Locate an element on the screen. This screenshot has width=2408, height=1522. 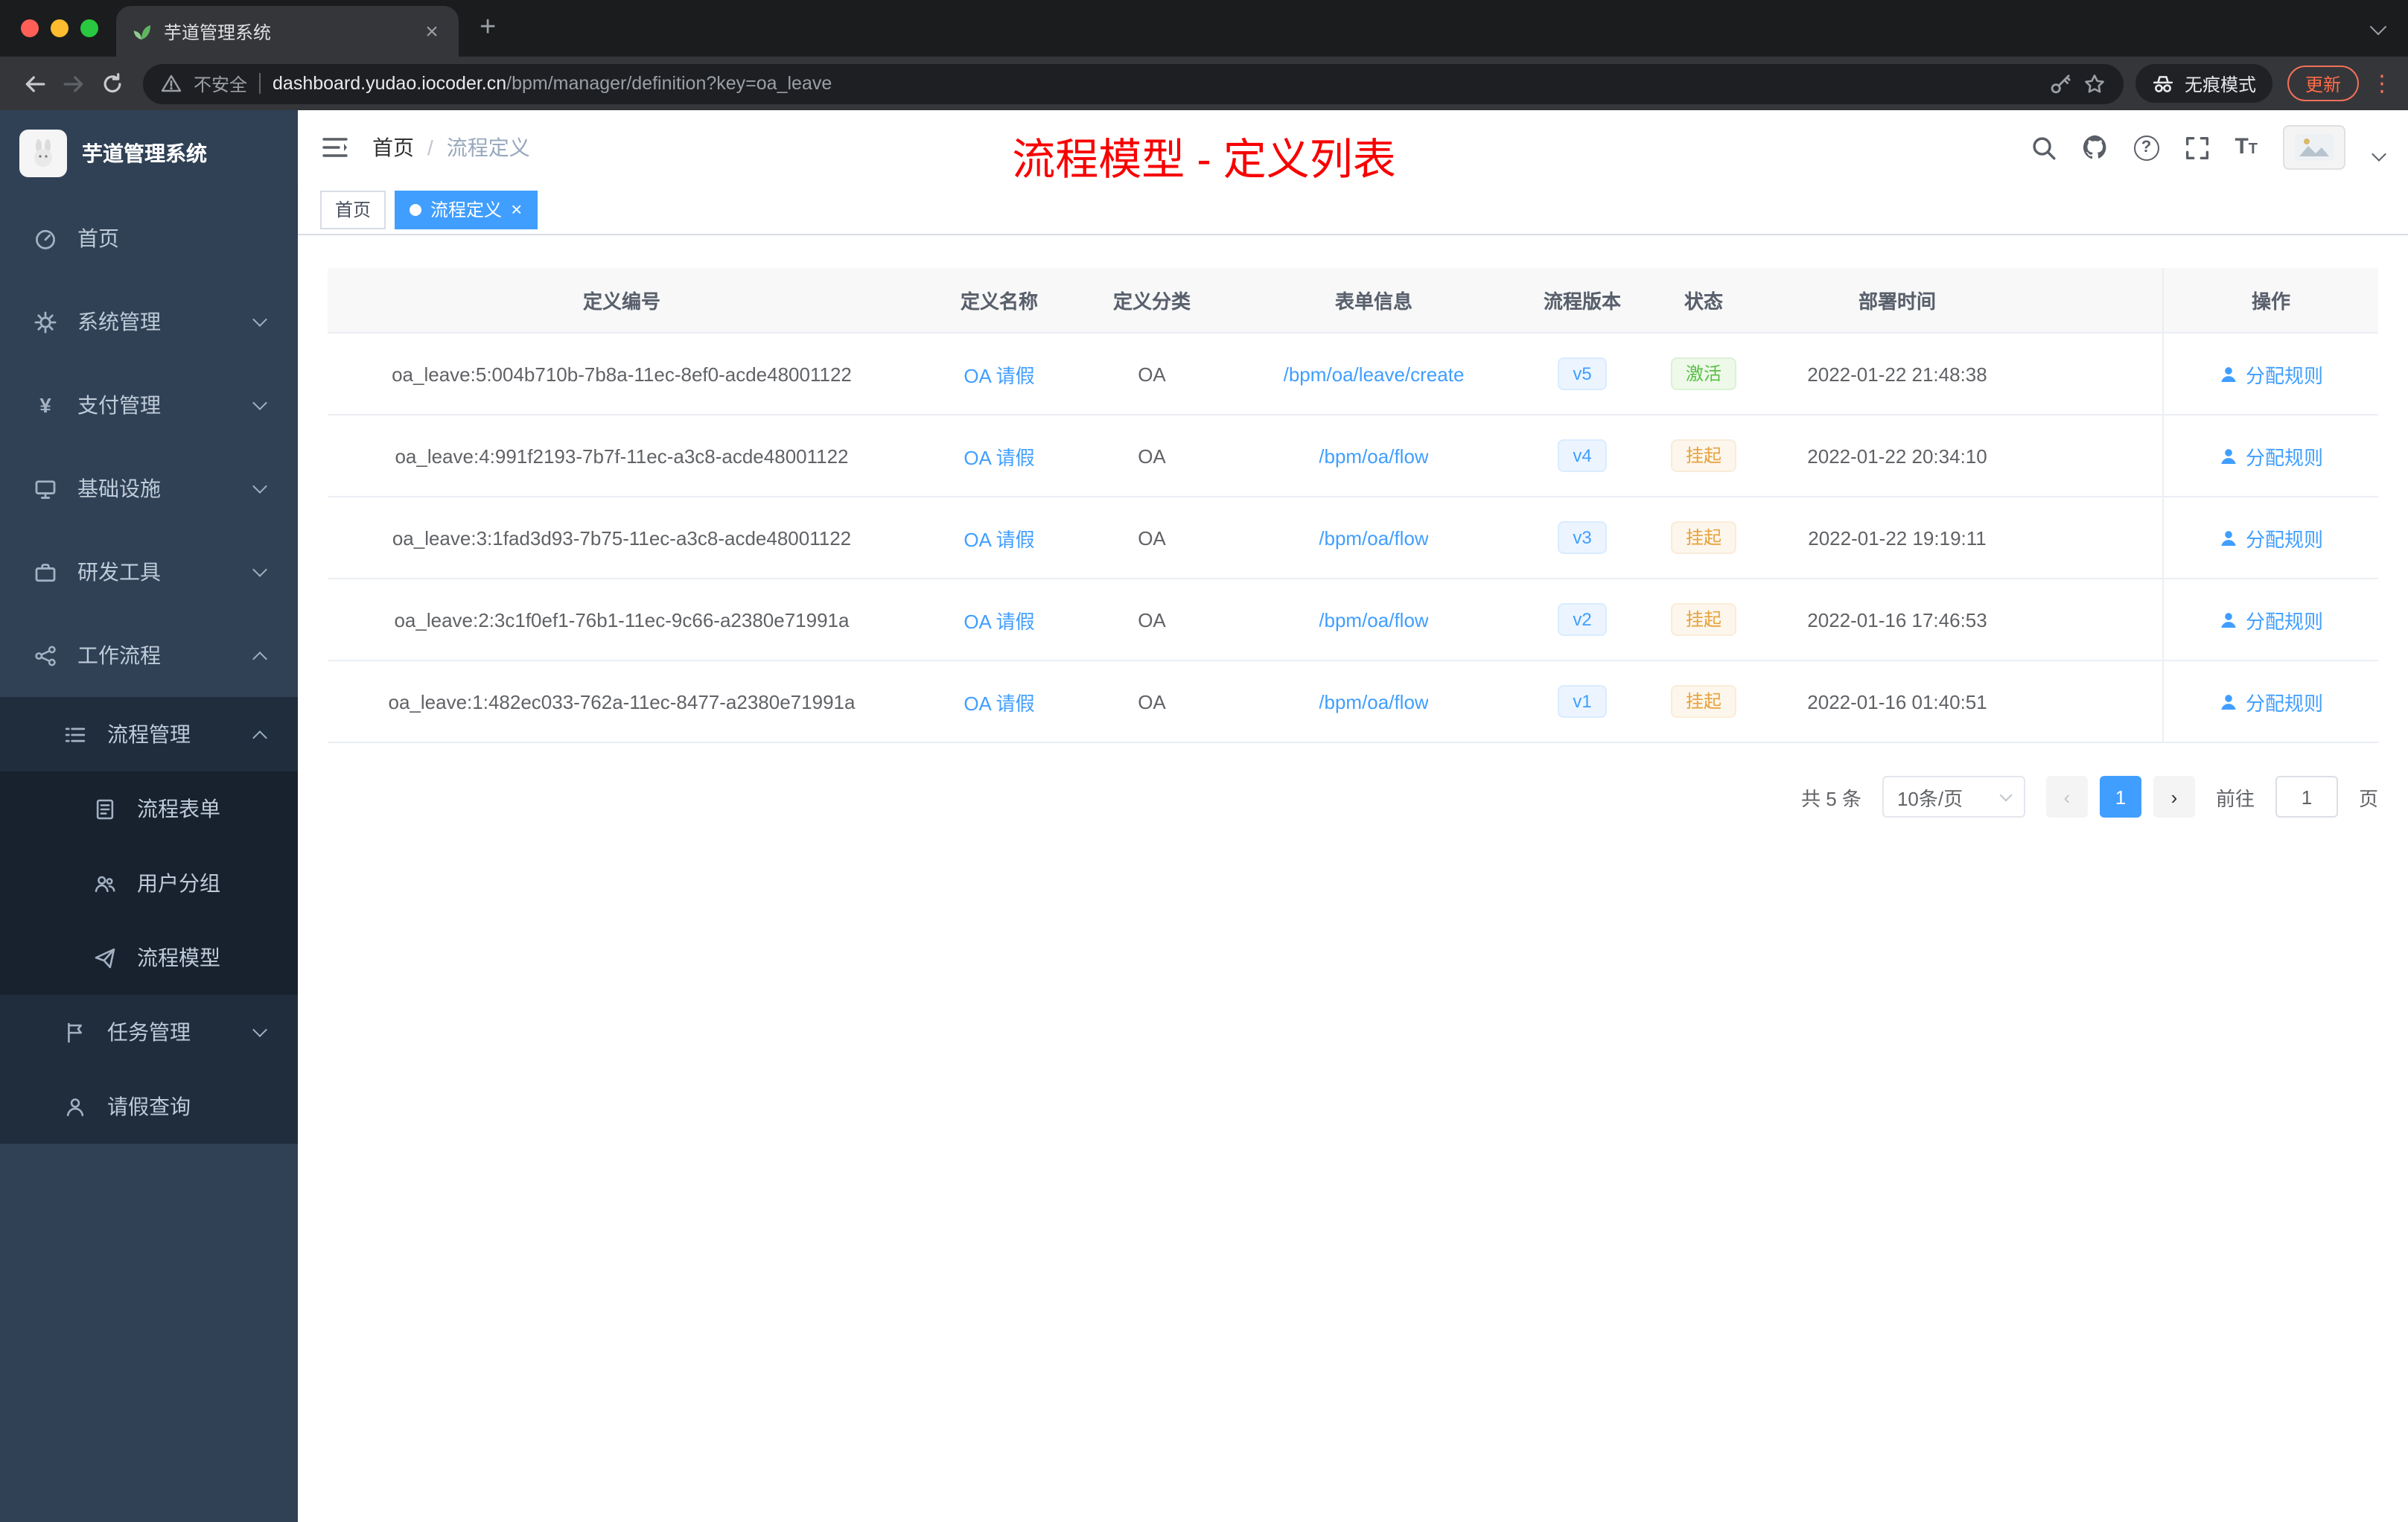
search-icon is located at coordinates (2043, 147).